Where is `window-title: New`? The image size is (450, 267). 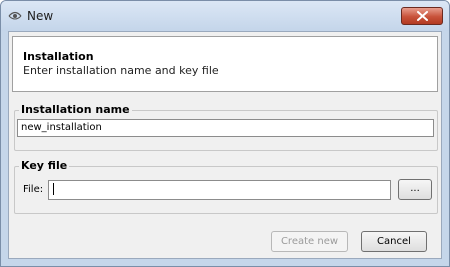
window-title: New is located at coordinates (40, 16).